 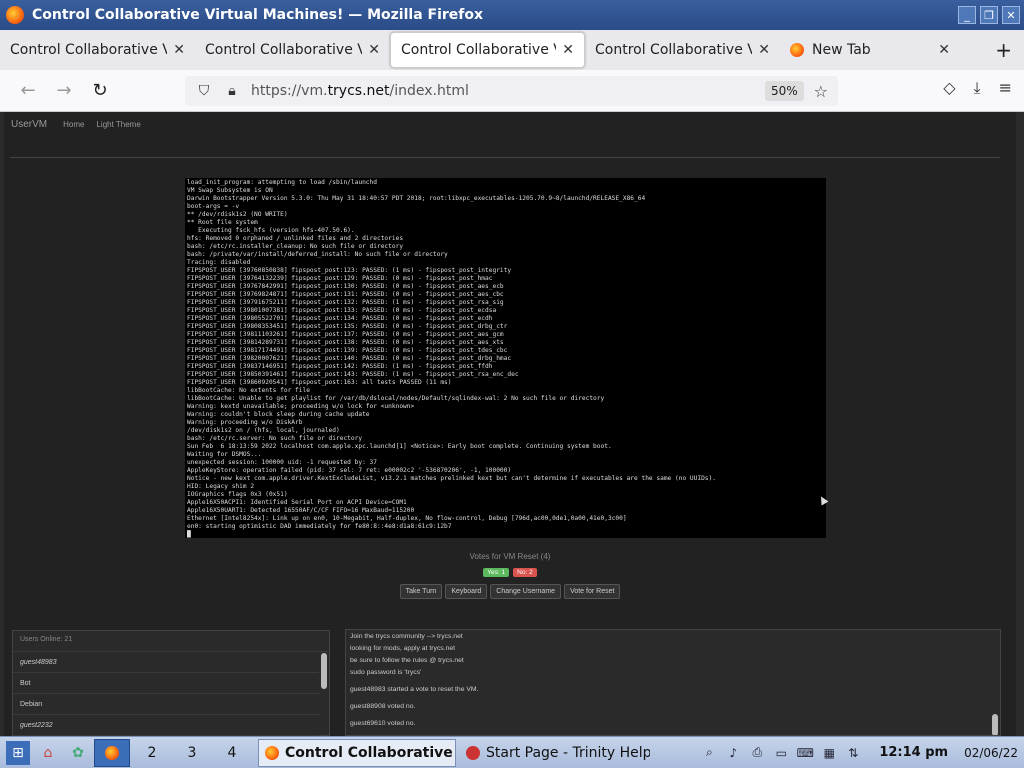 What do you see at coordinates (232, 753) in the screenshot?
I see `workspace-4: 4` at bounding box center [232, 753].